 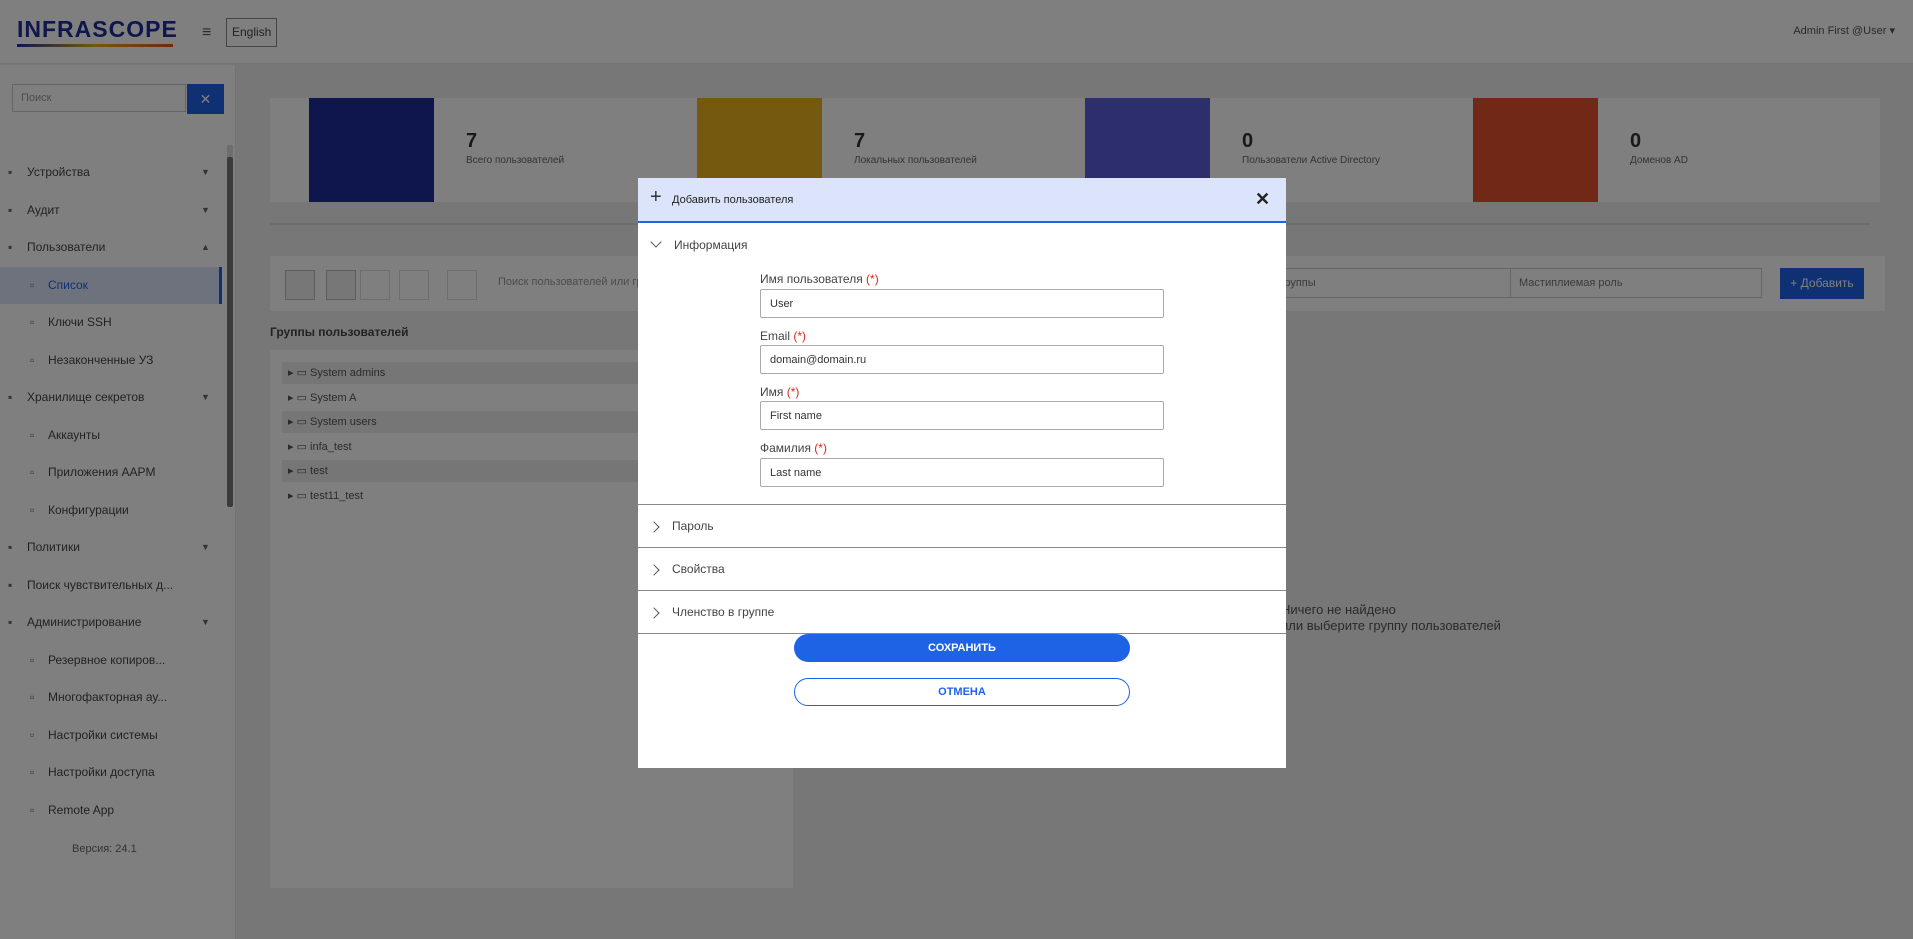 I want to click on first-name-label: Имя (*), so click(x=779, y=392).